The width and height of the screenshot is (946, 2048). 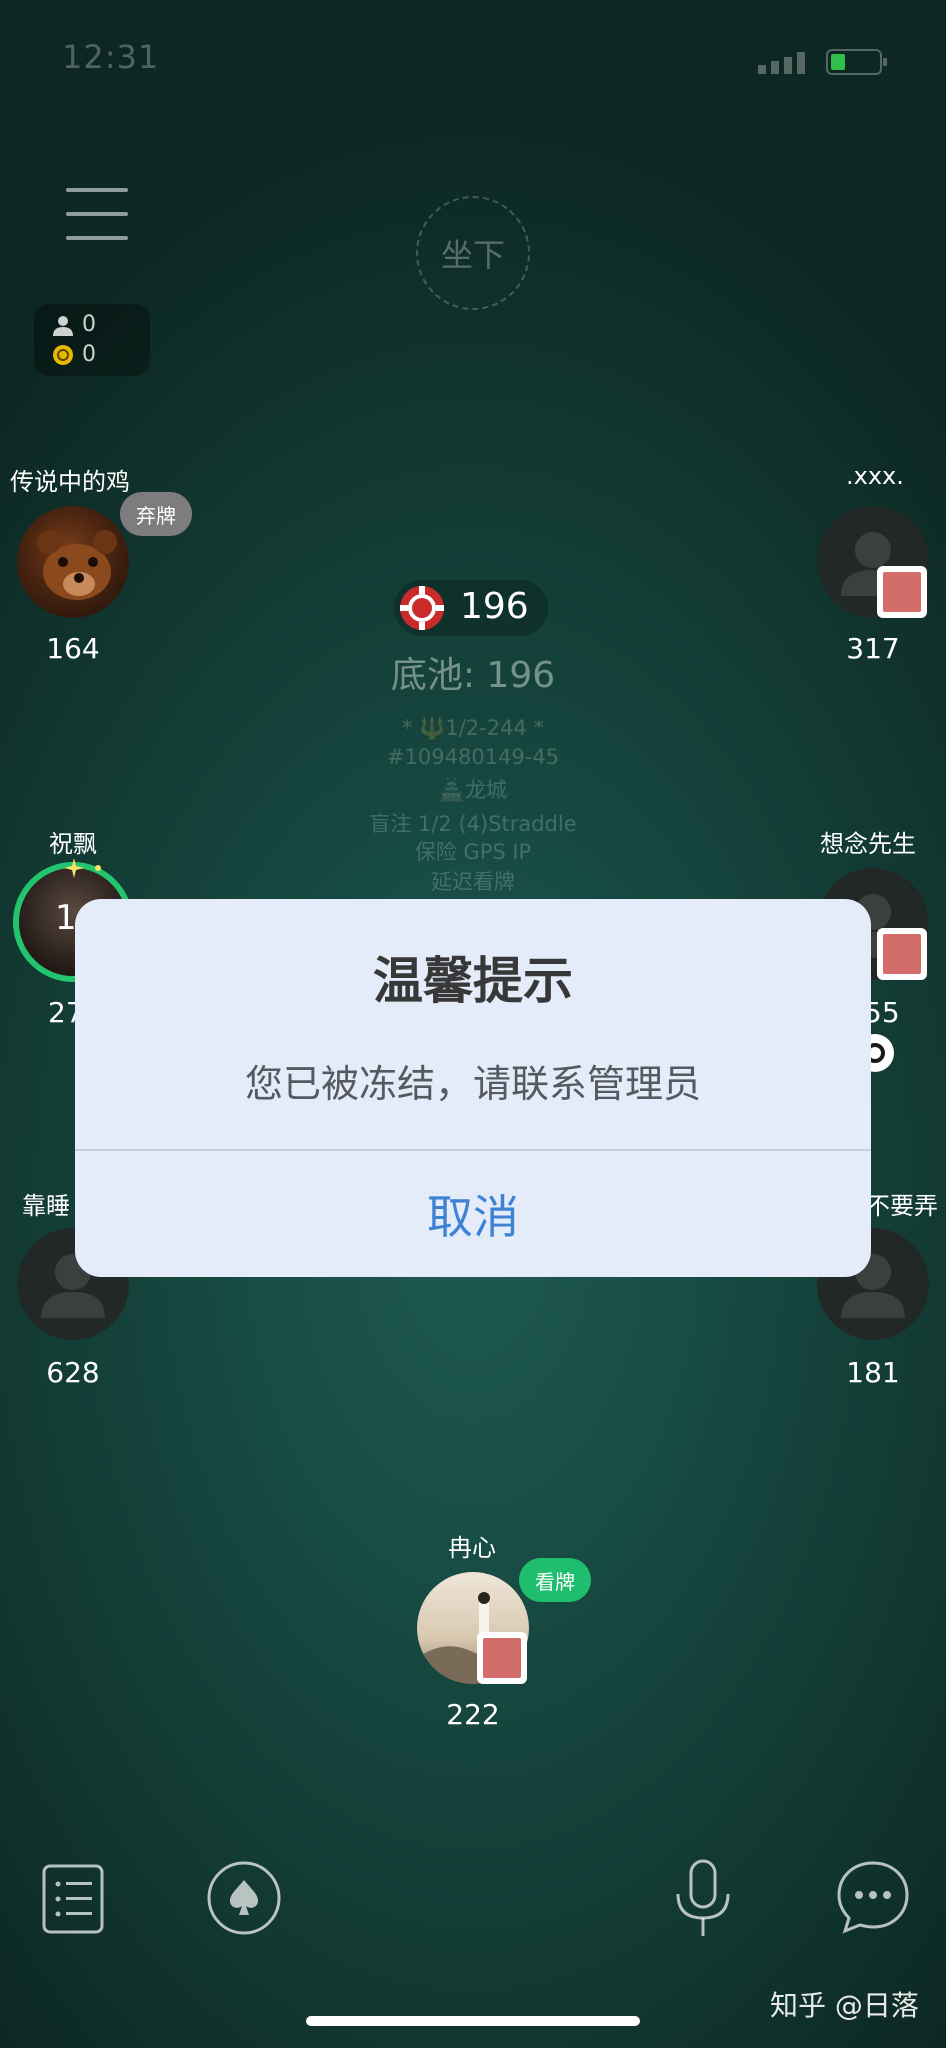 I want to click on player-name-mid-right: 想念先生, so click(x=868, y=844).